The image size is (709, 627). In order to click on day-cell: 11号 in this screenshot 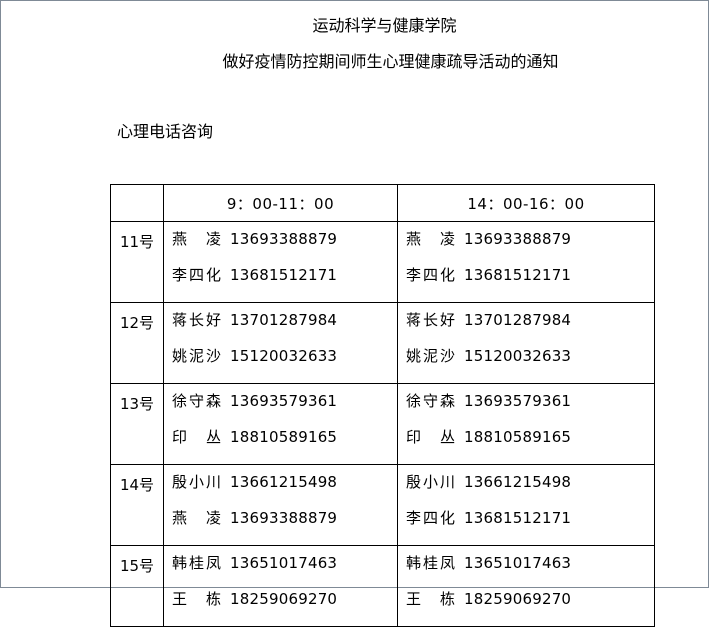, I will do `click(137, 262)`.